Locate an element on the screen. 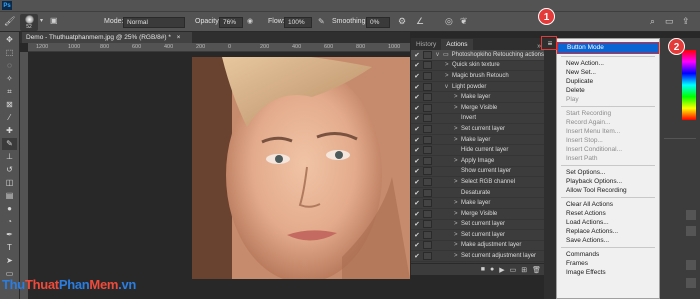  search-icon: ⌕ is located at coordinates (652, 21).